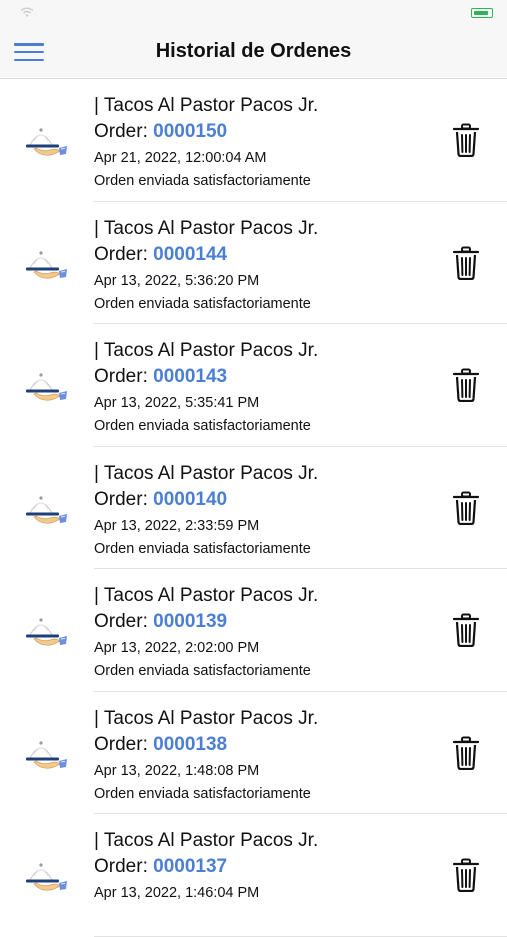 The height and width of the screenshot is (937, 507). What do you see at coordinates (206, 158) in the screenshot?
I see `order-date: Apr 21, 2022, 12:00:04 AM` at bounding box center [206, 158].